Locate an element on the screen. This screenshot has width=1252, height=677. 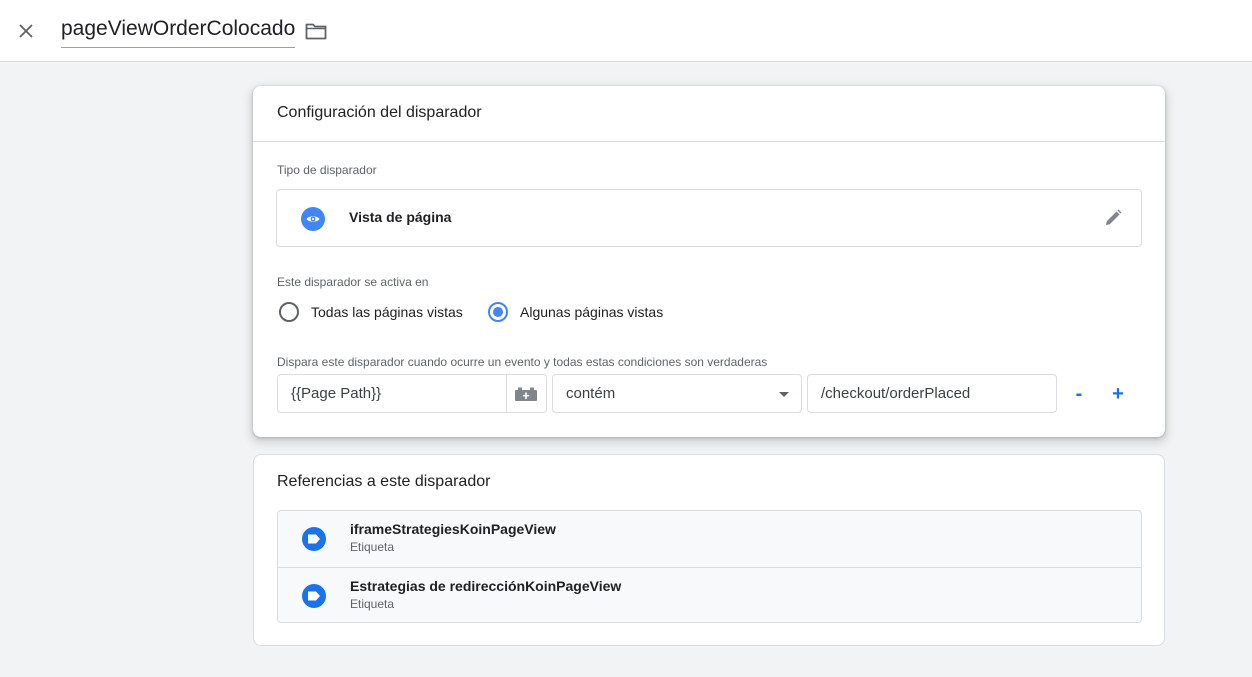
eye-icon is located at coordinates (313, 219).